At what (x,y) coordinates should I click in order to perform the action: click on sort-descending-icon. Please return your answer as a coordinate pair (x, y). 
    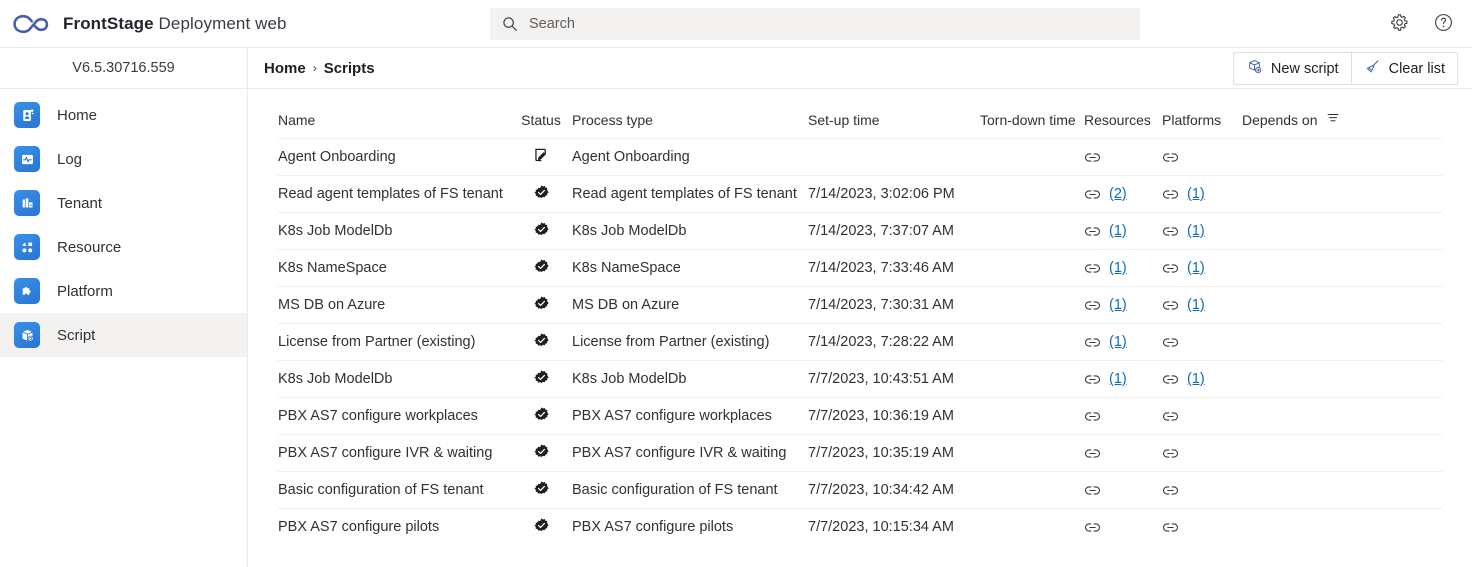
    Looking at the image, I should click on (1333, 119).